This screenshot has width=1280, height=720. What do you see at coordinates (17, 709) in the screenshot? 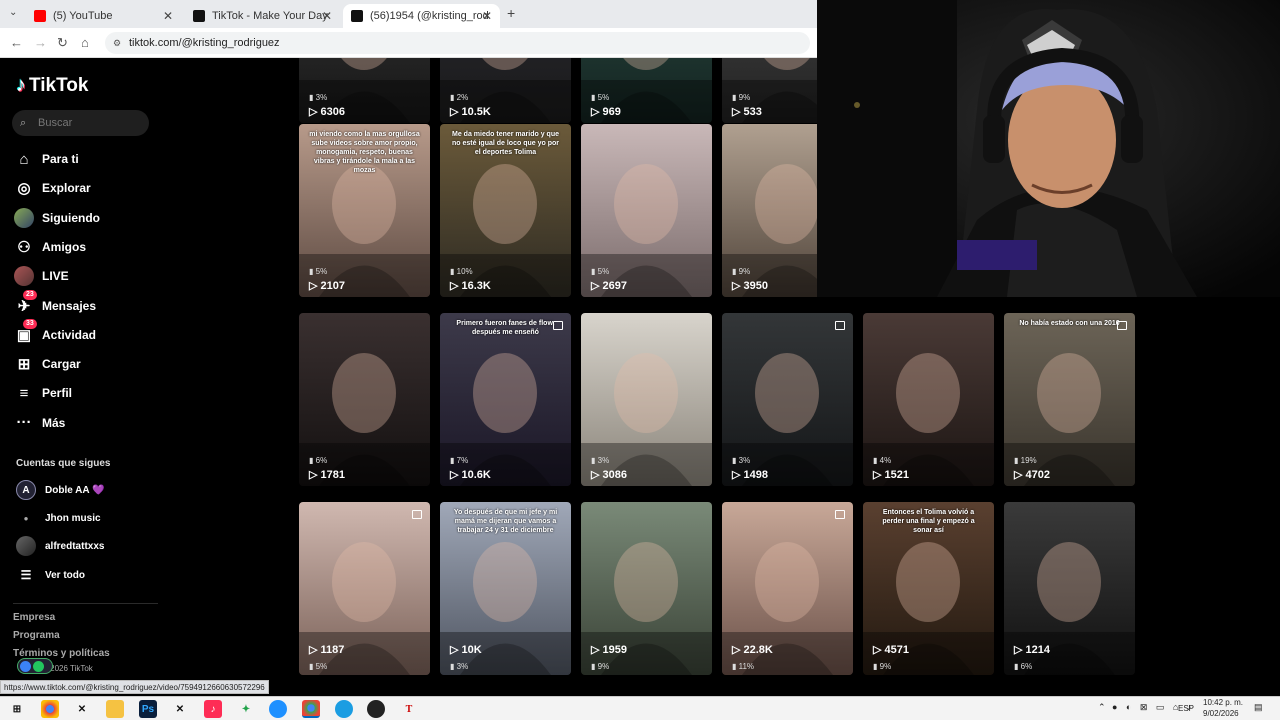
I see `windows-start-icon: ⊞` at bounding box center [17, 709].